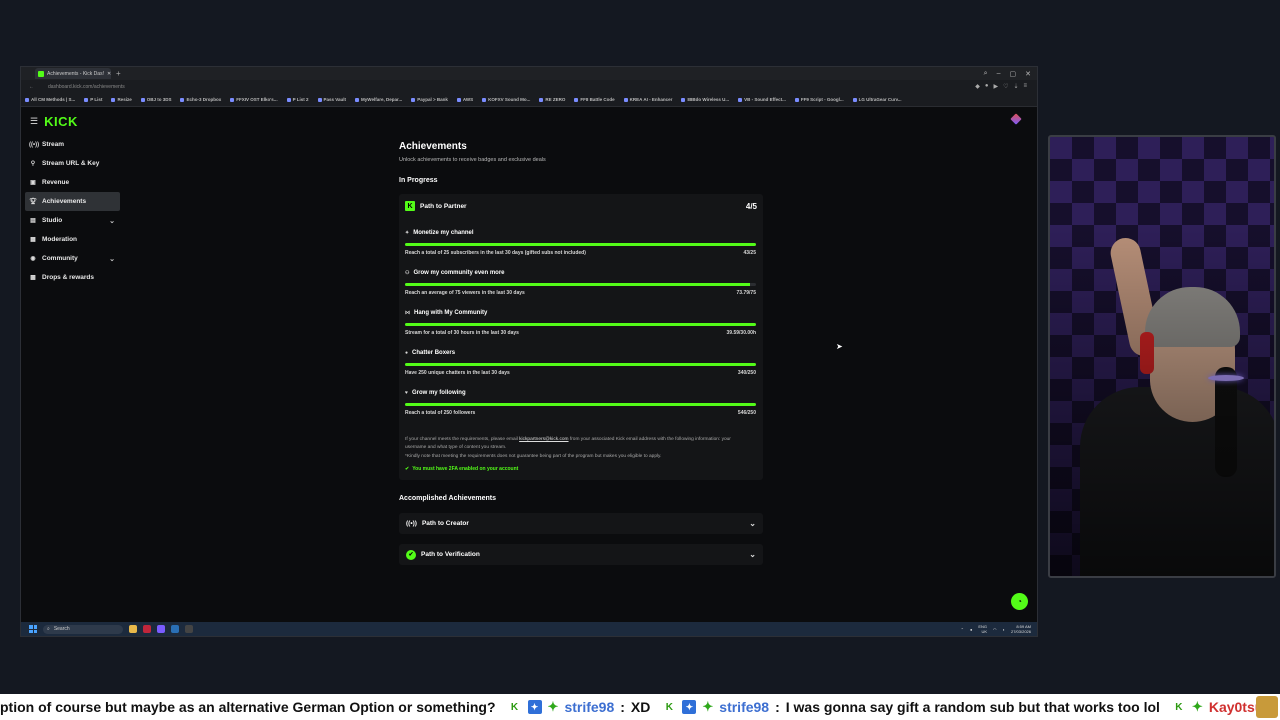  Describe the element at coordinates (331, 99) in the screenshot. I see `bookmark: Pass Vault` at that location.